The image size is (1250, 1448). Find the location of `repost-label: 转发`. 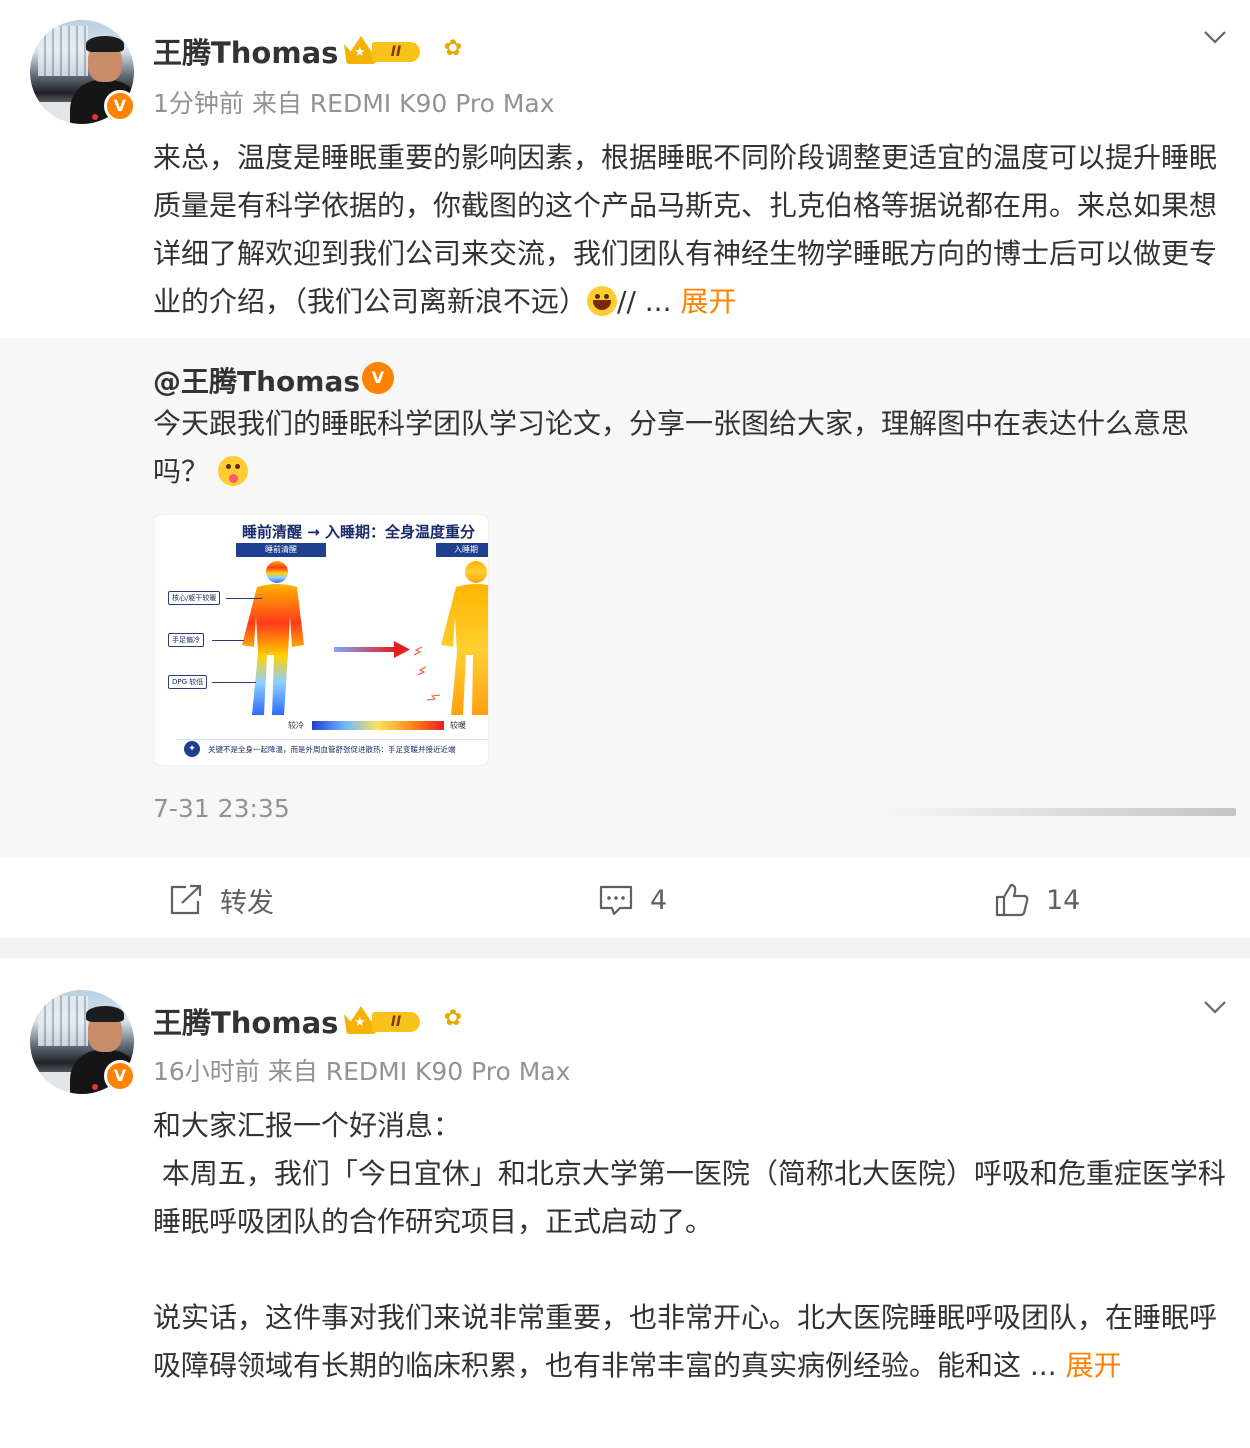

repost-label: 转发 is located at coordinates (247, 903).